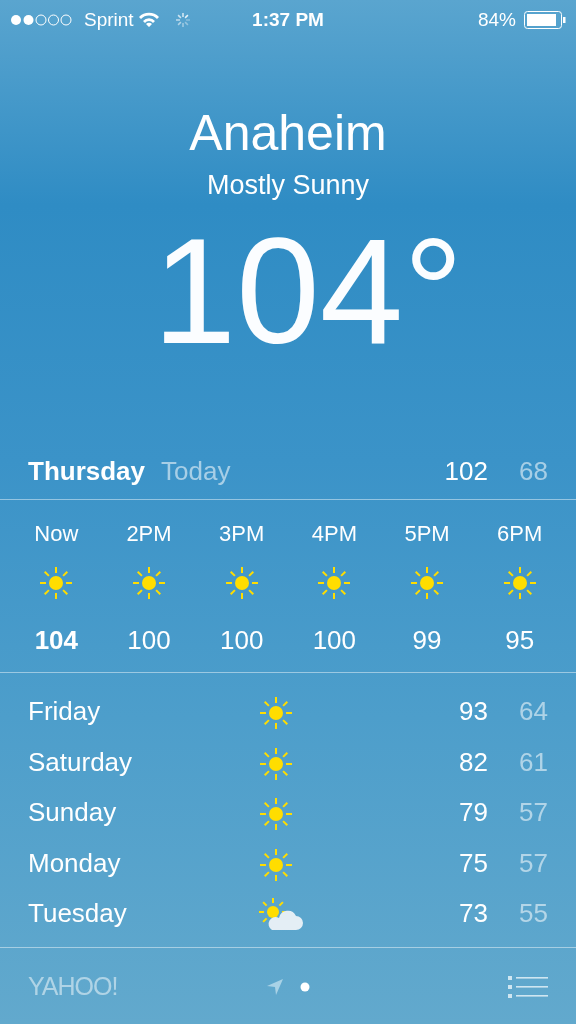 Image resolution: width=576 pixels, height=1024 pixels. Describe the element at coordinates (473, 863) in the screenshot. I see `high-temperature: 75` at that location.